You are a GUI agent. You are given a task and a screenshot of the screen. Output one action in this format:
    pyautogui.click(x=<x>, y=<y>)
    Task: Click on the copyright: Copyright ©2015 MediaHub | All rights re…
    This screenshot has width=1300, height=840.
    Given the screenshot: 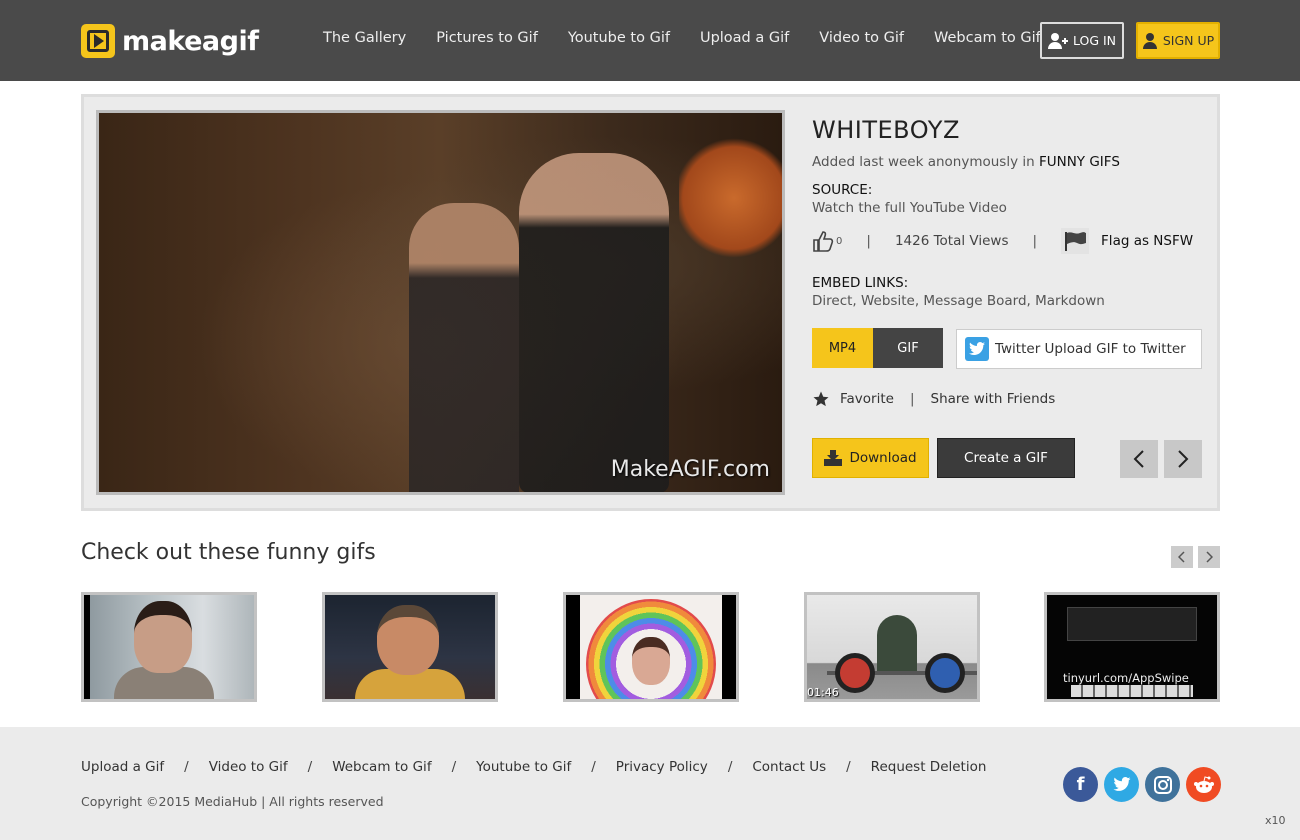 What is the action you would take?
    pyautogui.click(x=232, y=801)
    